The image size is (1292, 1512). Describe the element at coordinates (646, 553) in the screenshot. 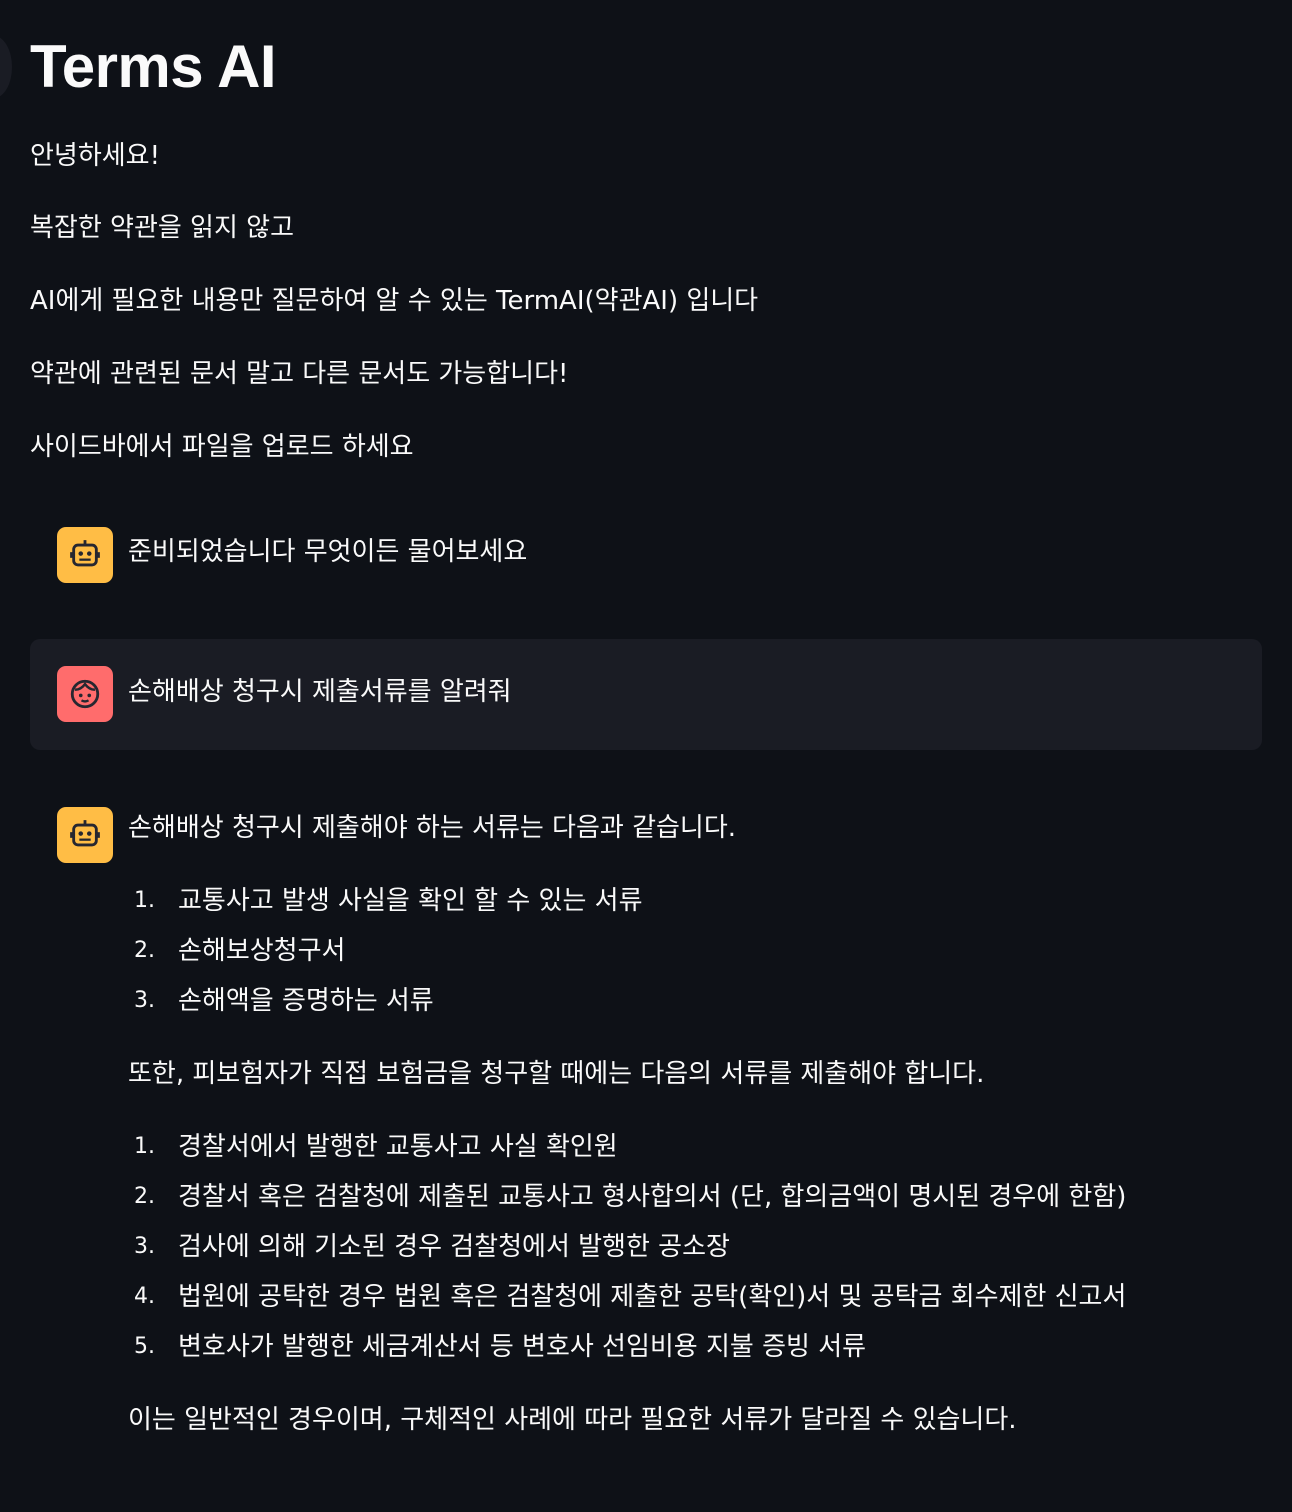

I see `chat-message-assistant: 준비되었습니다 무엇이든 물어보세요` at that location.